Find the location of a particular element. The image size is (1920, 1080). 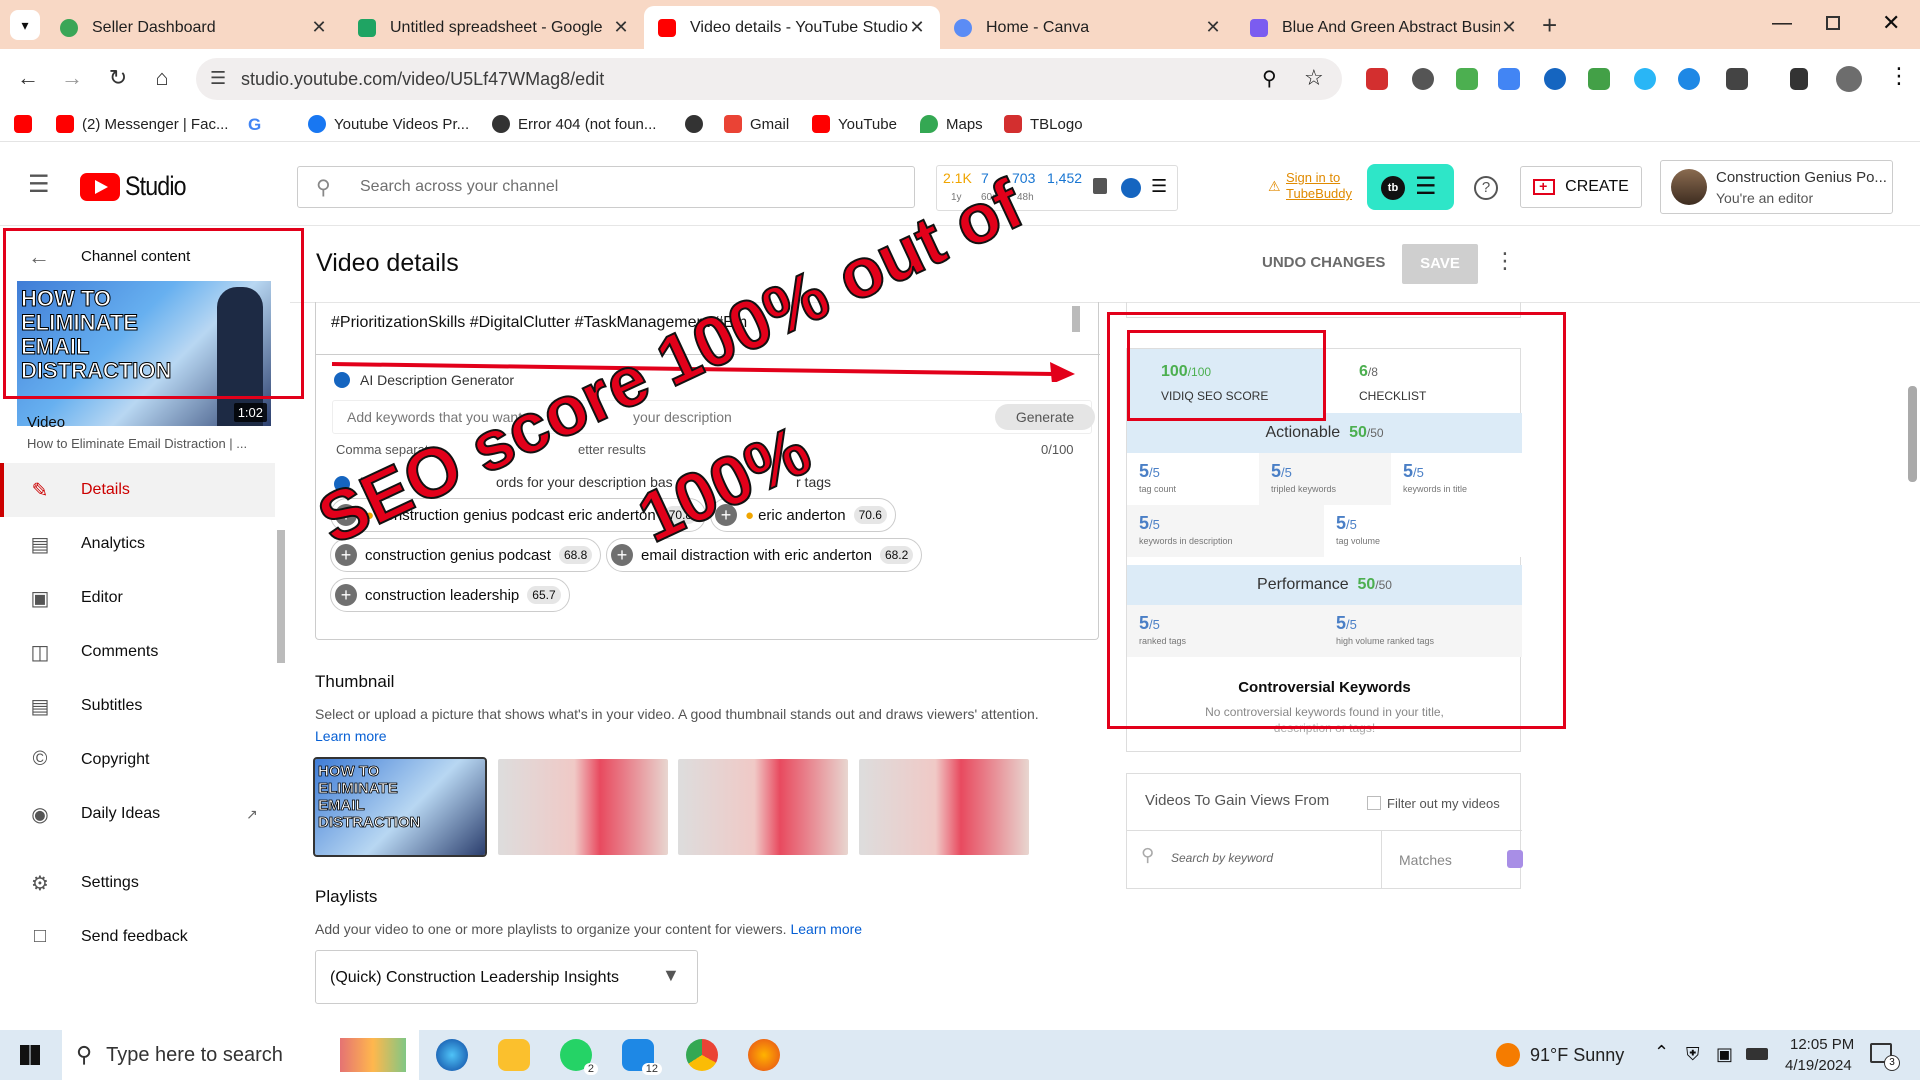

home-icon: ⌂ is located at coordinates (162, 78).